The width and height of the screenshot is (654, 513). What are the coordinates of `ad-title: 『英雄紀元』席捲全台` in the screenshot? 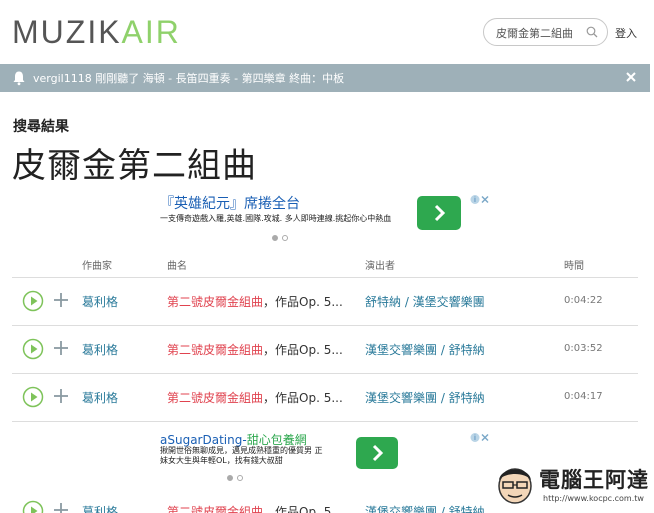 It's located at (230, 203).